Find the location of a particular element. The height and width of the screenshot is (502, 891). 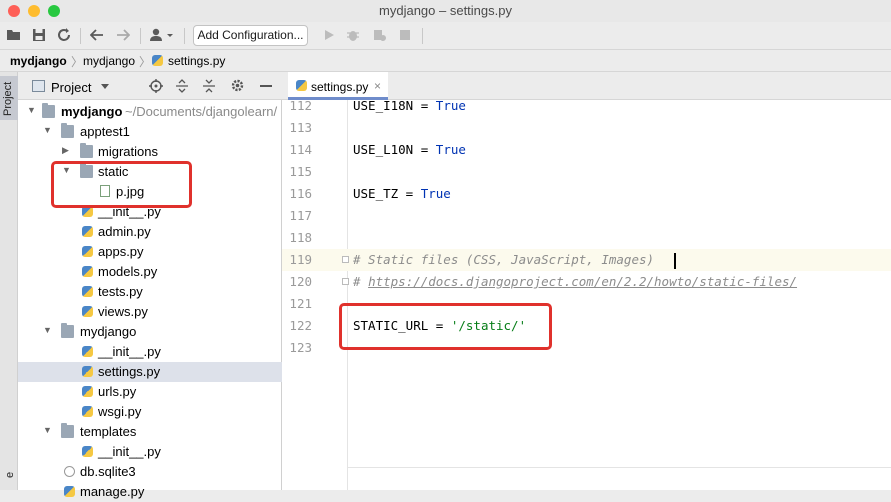

tree-item-tests: tests.py is located at coordinates (150, 292).